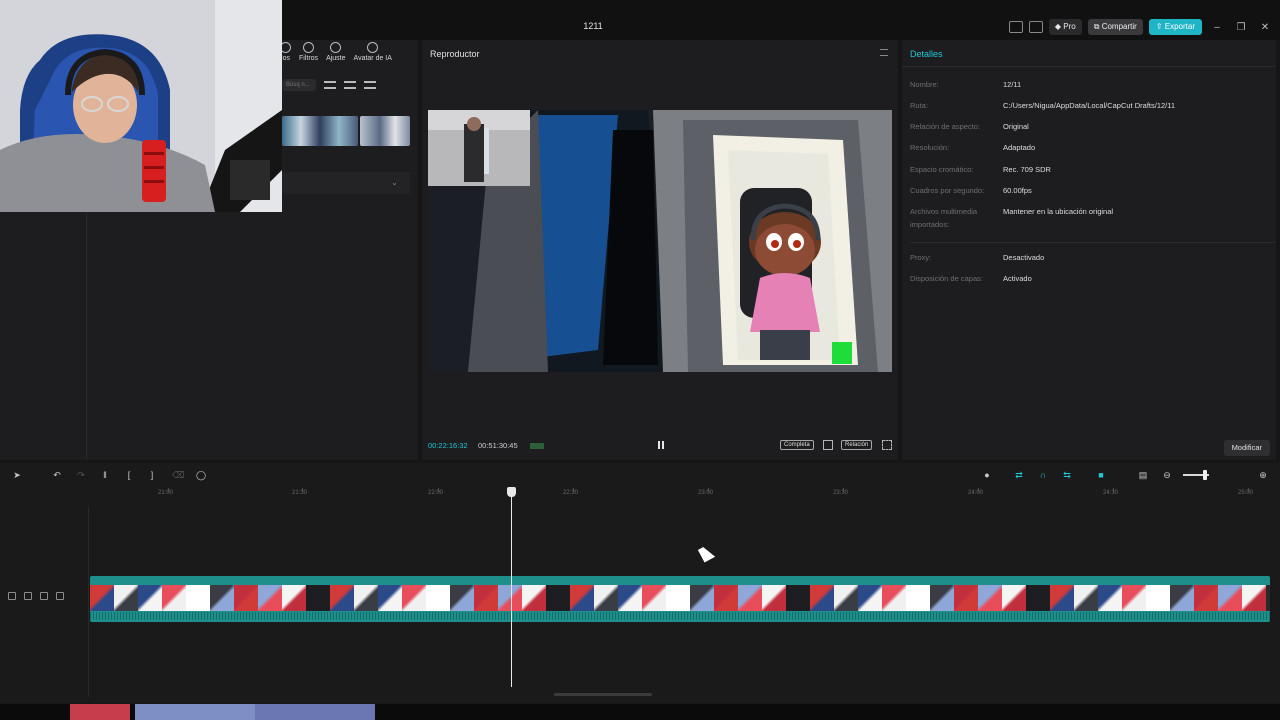 The image size is (1280, 720). What do you see at coordinates (857, 445) in the screenshot?
I see `ratio-button: Relación` at bounding box center [857, 445].